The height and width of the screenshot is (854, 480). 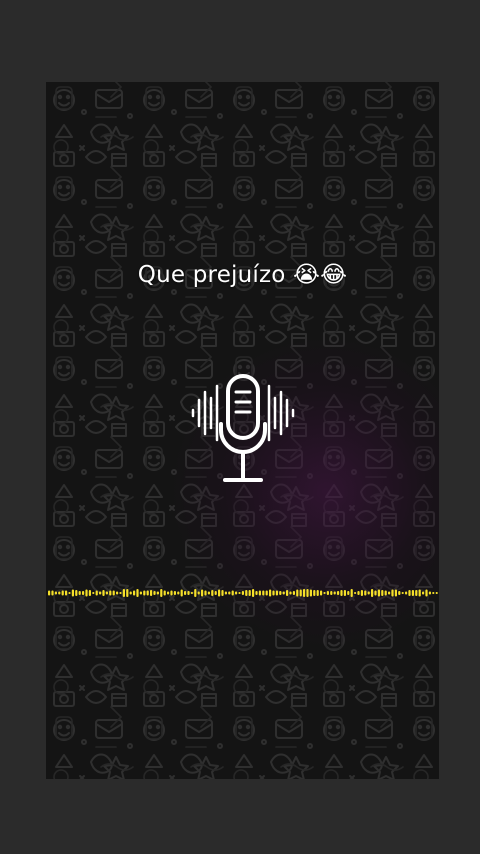 What do you see at coordinates (242, 275) in the screenshot?
I see `video-caption: Que prejuízo 😭😂` at bounding box center [242, 275].